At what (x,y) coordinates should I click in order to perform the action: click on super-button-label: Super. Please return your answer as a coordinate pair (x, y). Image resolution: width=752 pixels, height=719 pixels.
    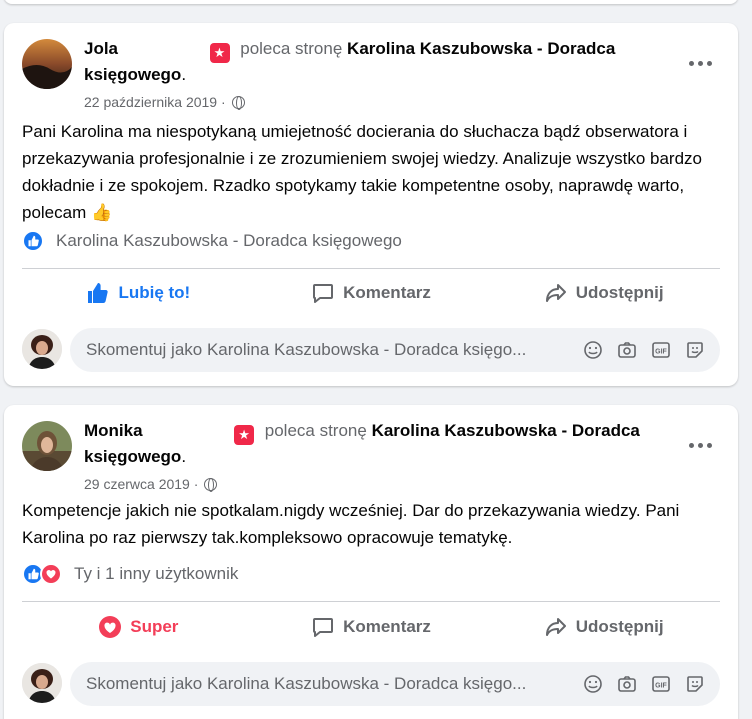
    Looking at the image, I should click on (154, 626).